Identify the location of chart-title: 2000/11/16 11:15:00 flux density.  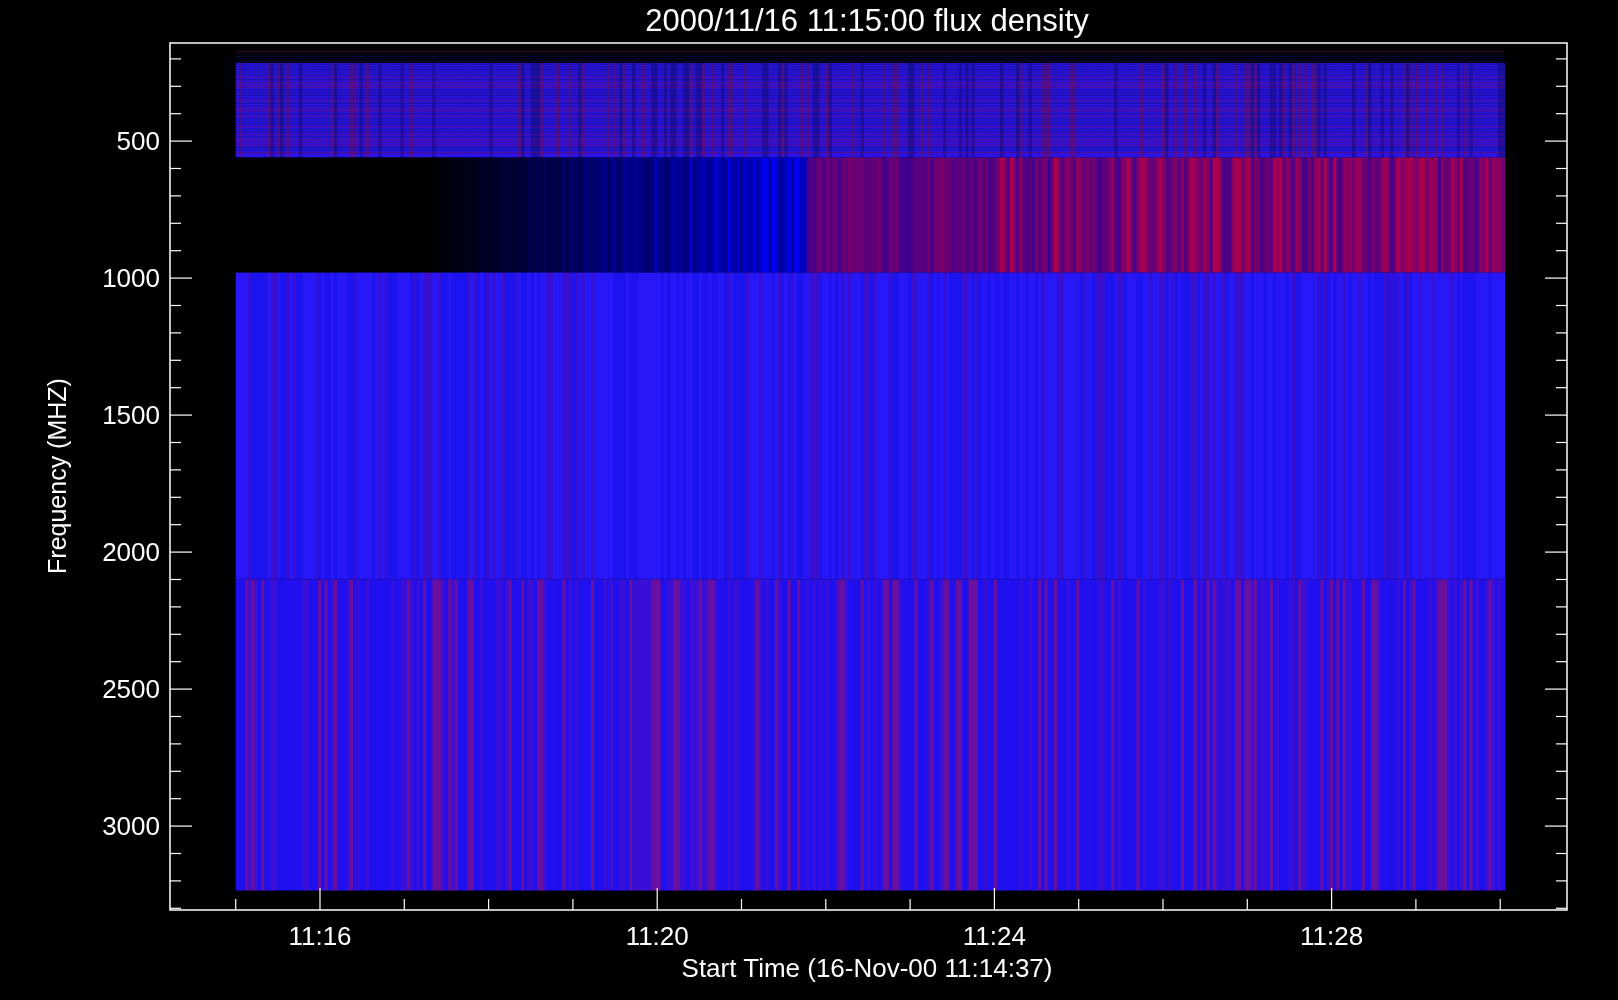
(867, 20).